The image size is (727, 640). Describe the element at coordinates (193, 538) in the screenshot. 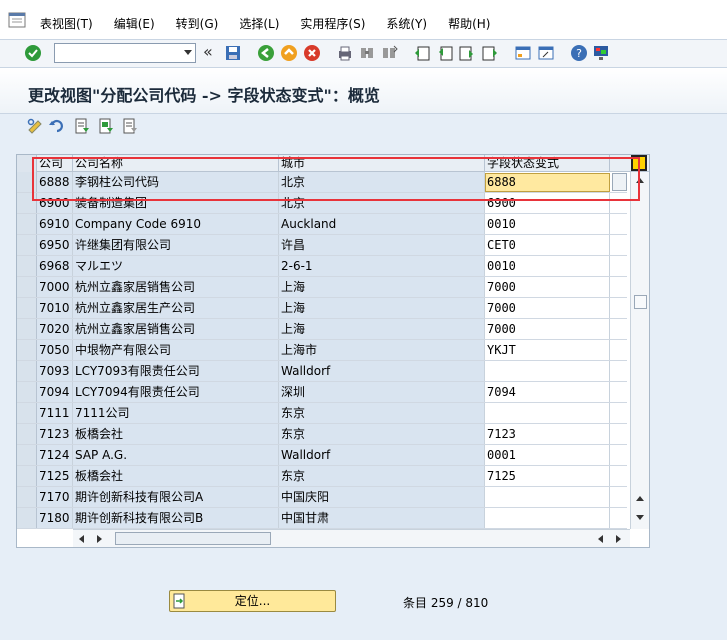

I see `horizontal-scroll-thumb` at that location.